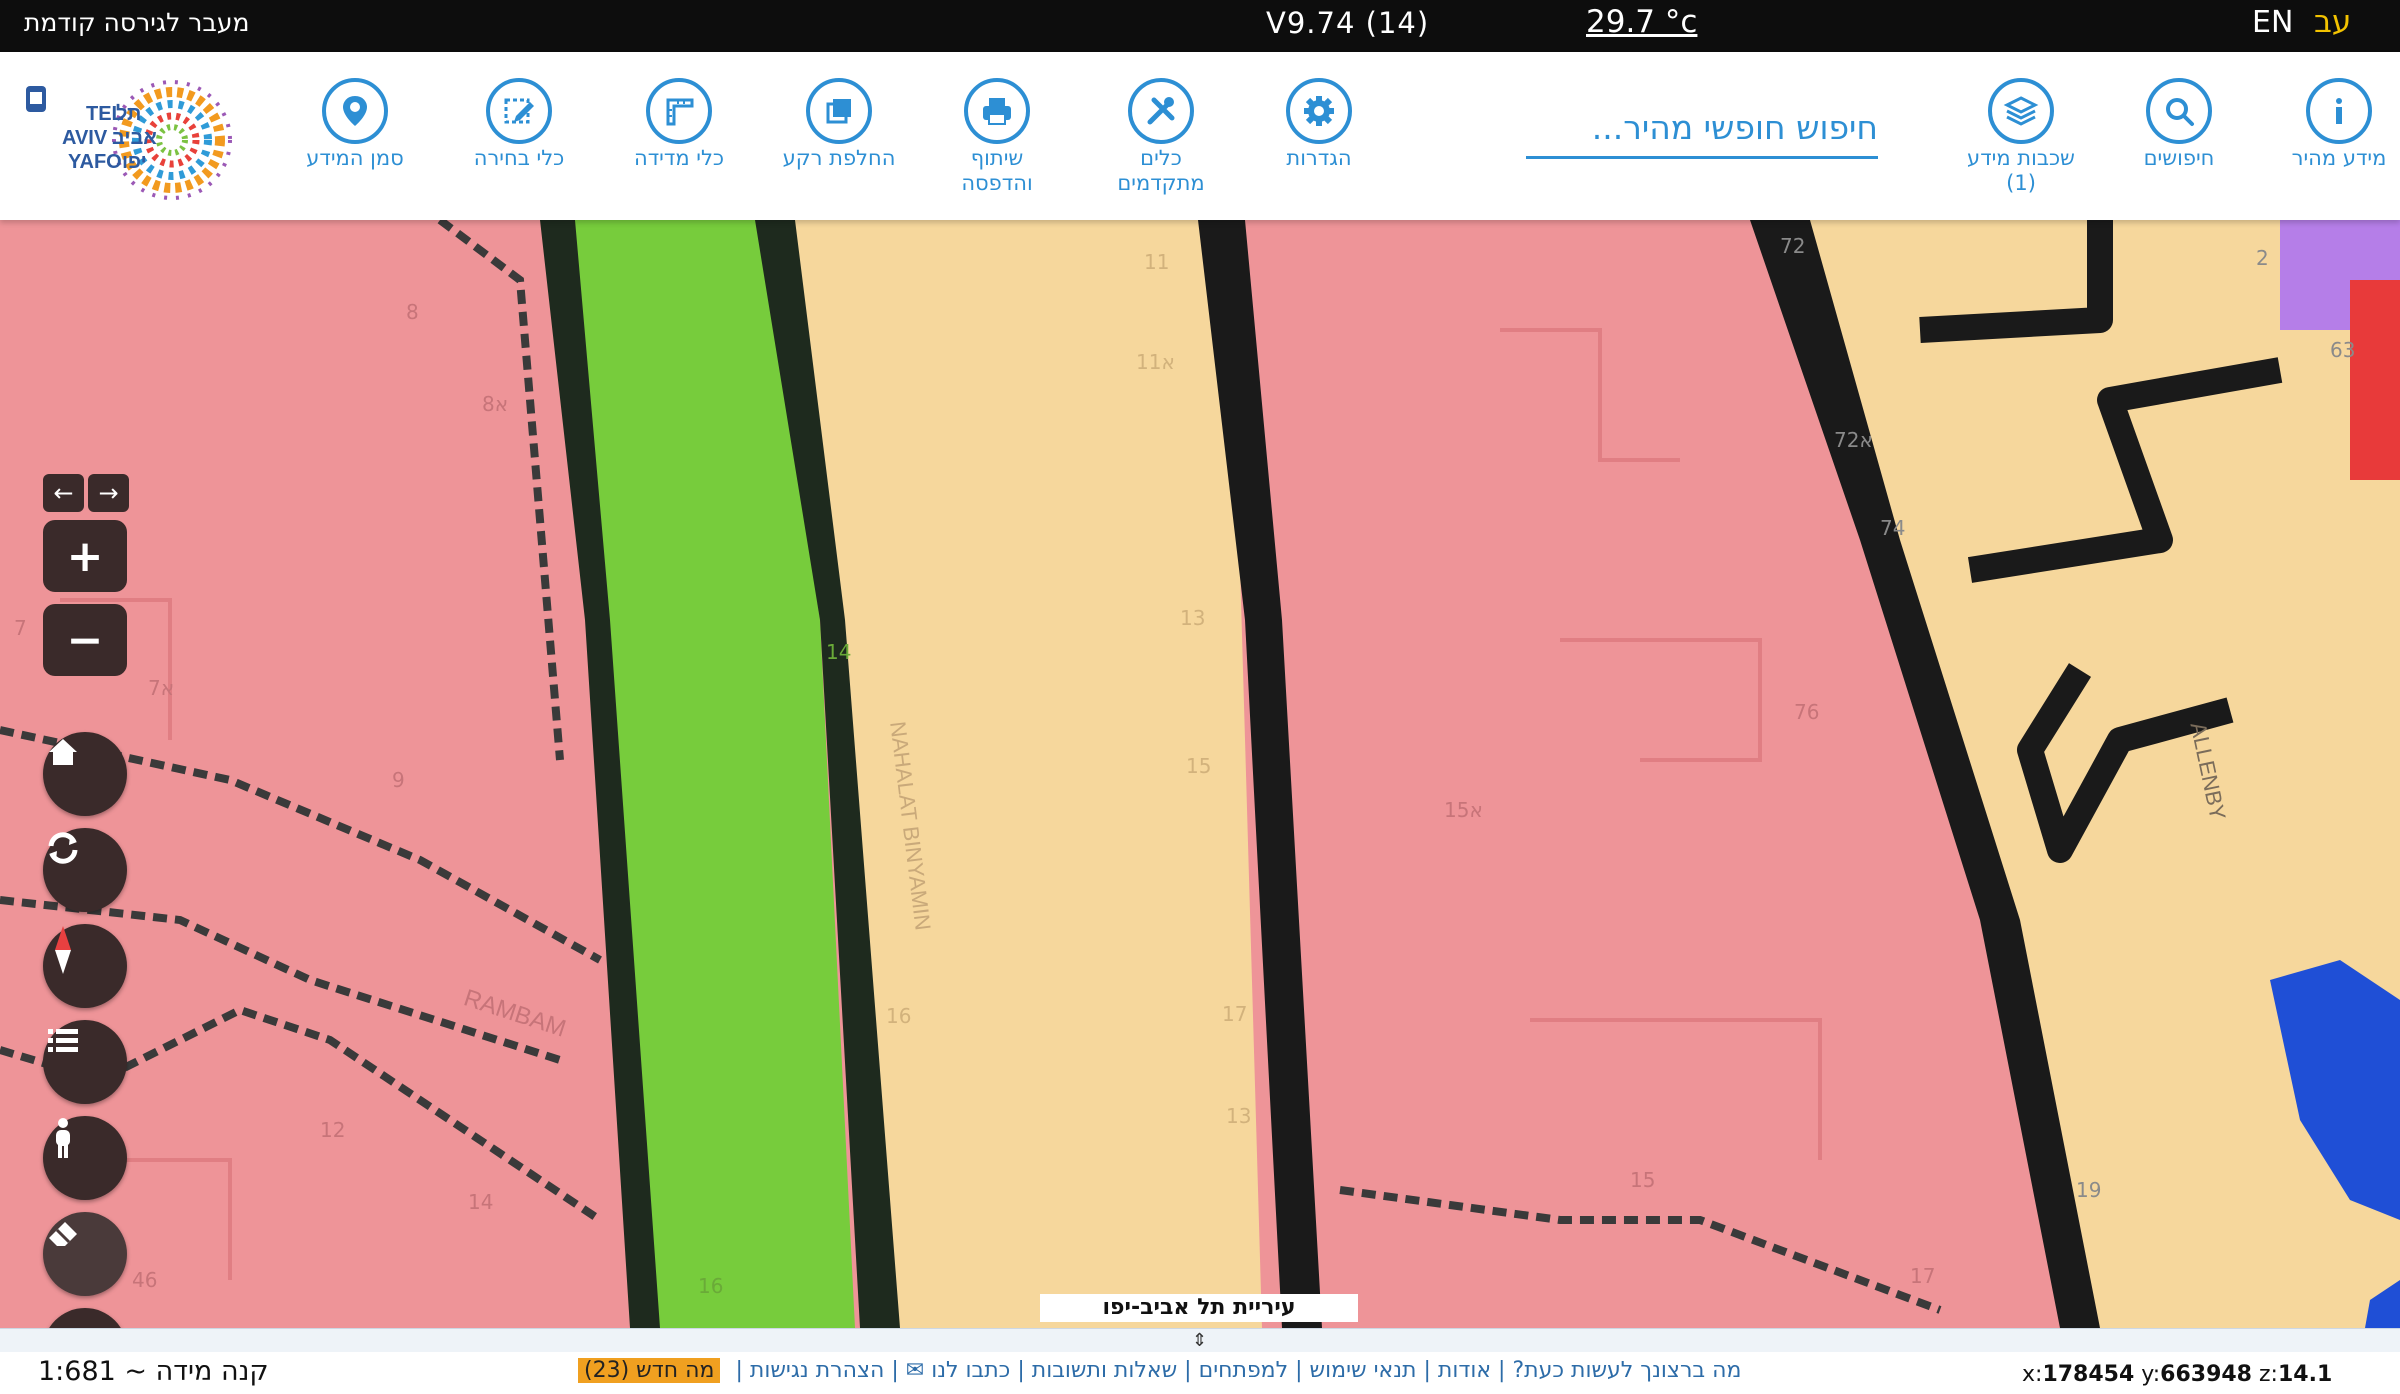 This screenshot has width=2400, height=1394. What do you see at coordinates (355, 111) in the screenshot?
I see `pin-icon` at bounding box center [355, 111].